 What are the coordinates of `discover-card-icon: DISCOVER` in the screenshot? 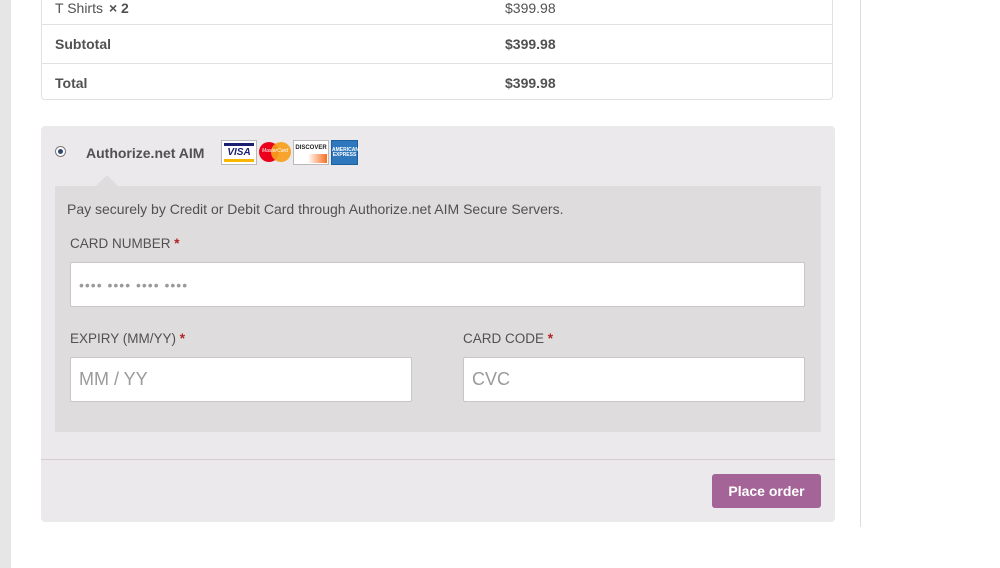 It's located at (311, 152).